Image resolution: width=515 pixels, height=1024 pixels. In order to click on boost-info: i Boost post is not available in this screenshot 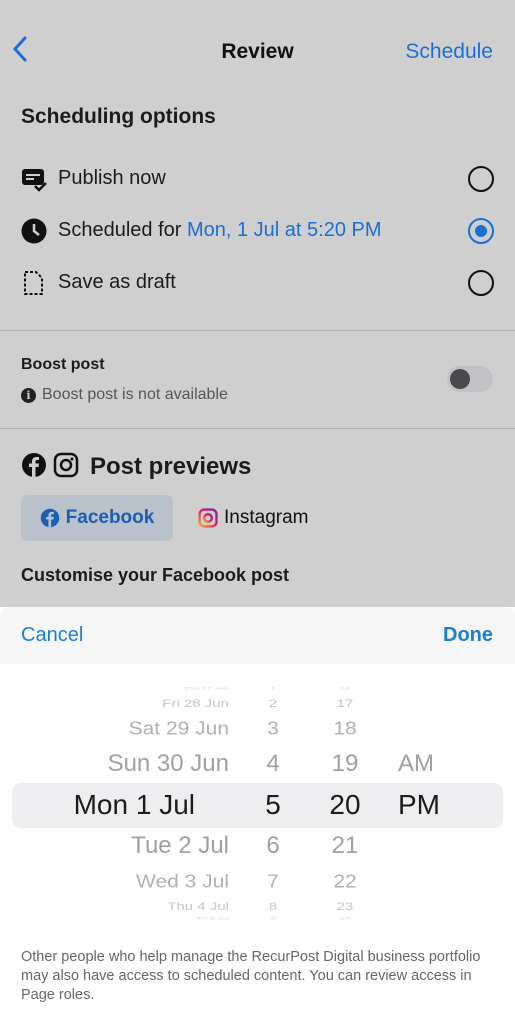, I will do `click(124, 395)`.